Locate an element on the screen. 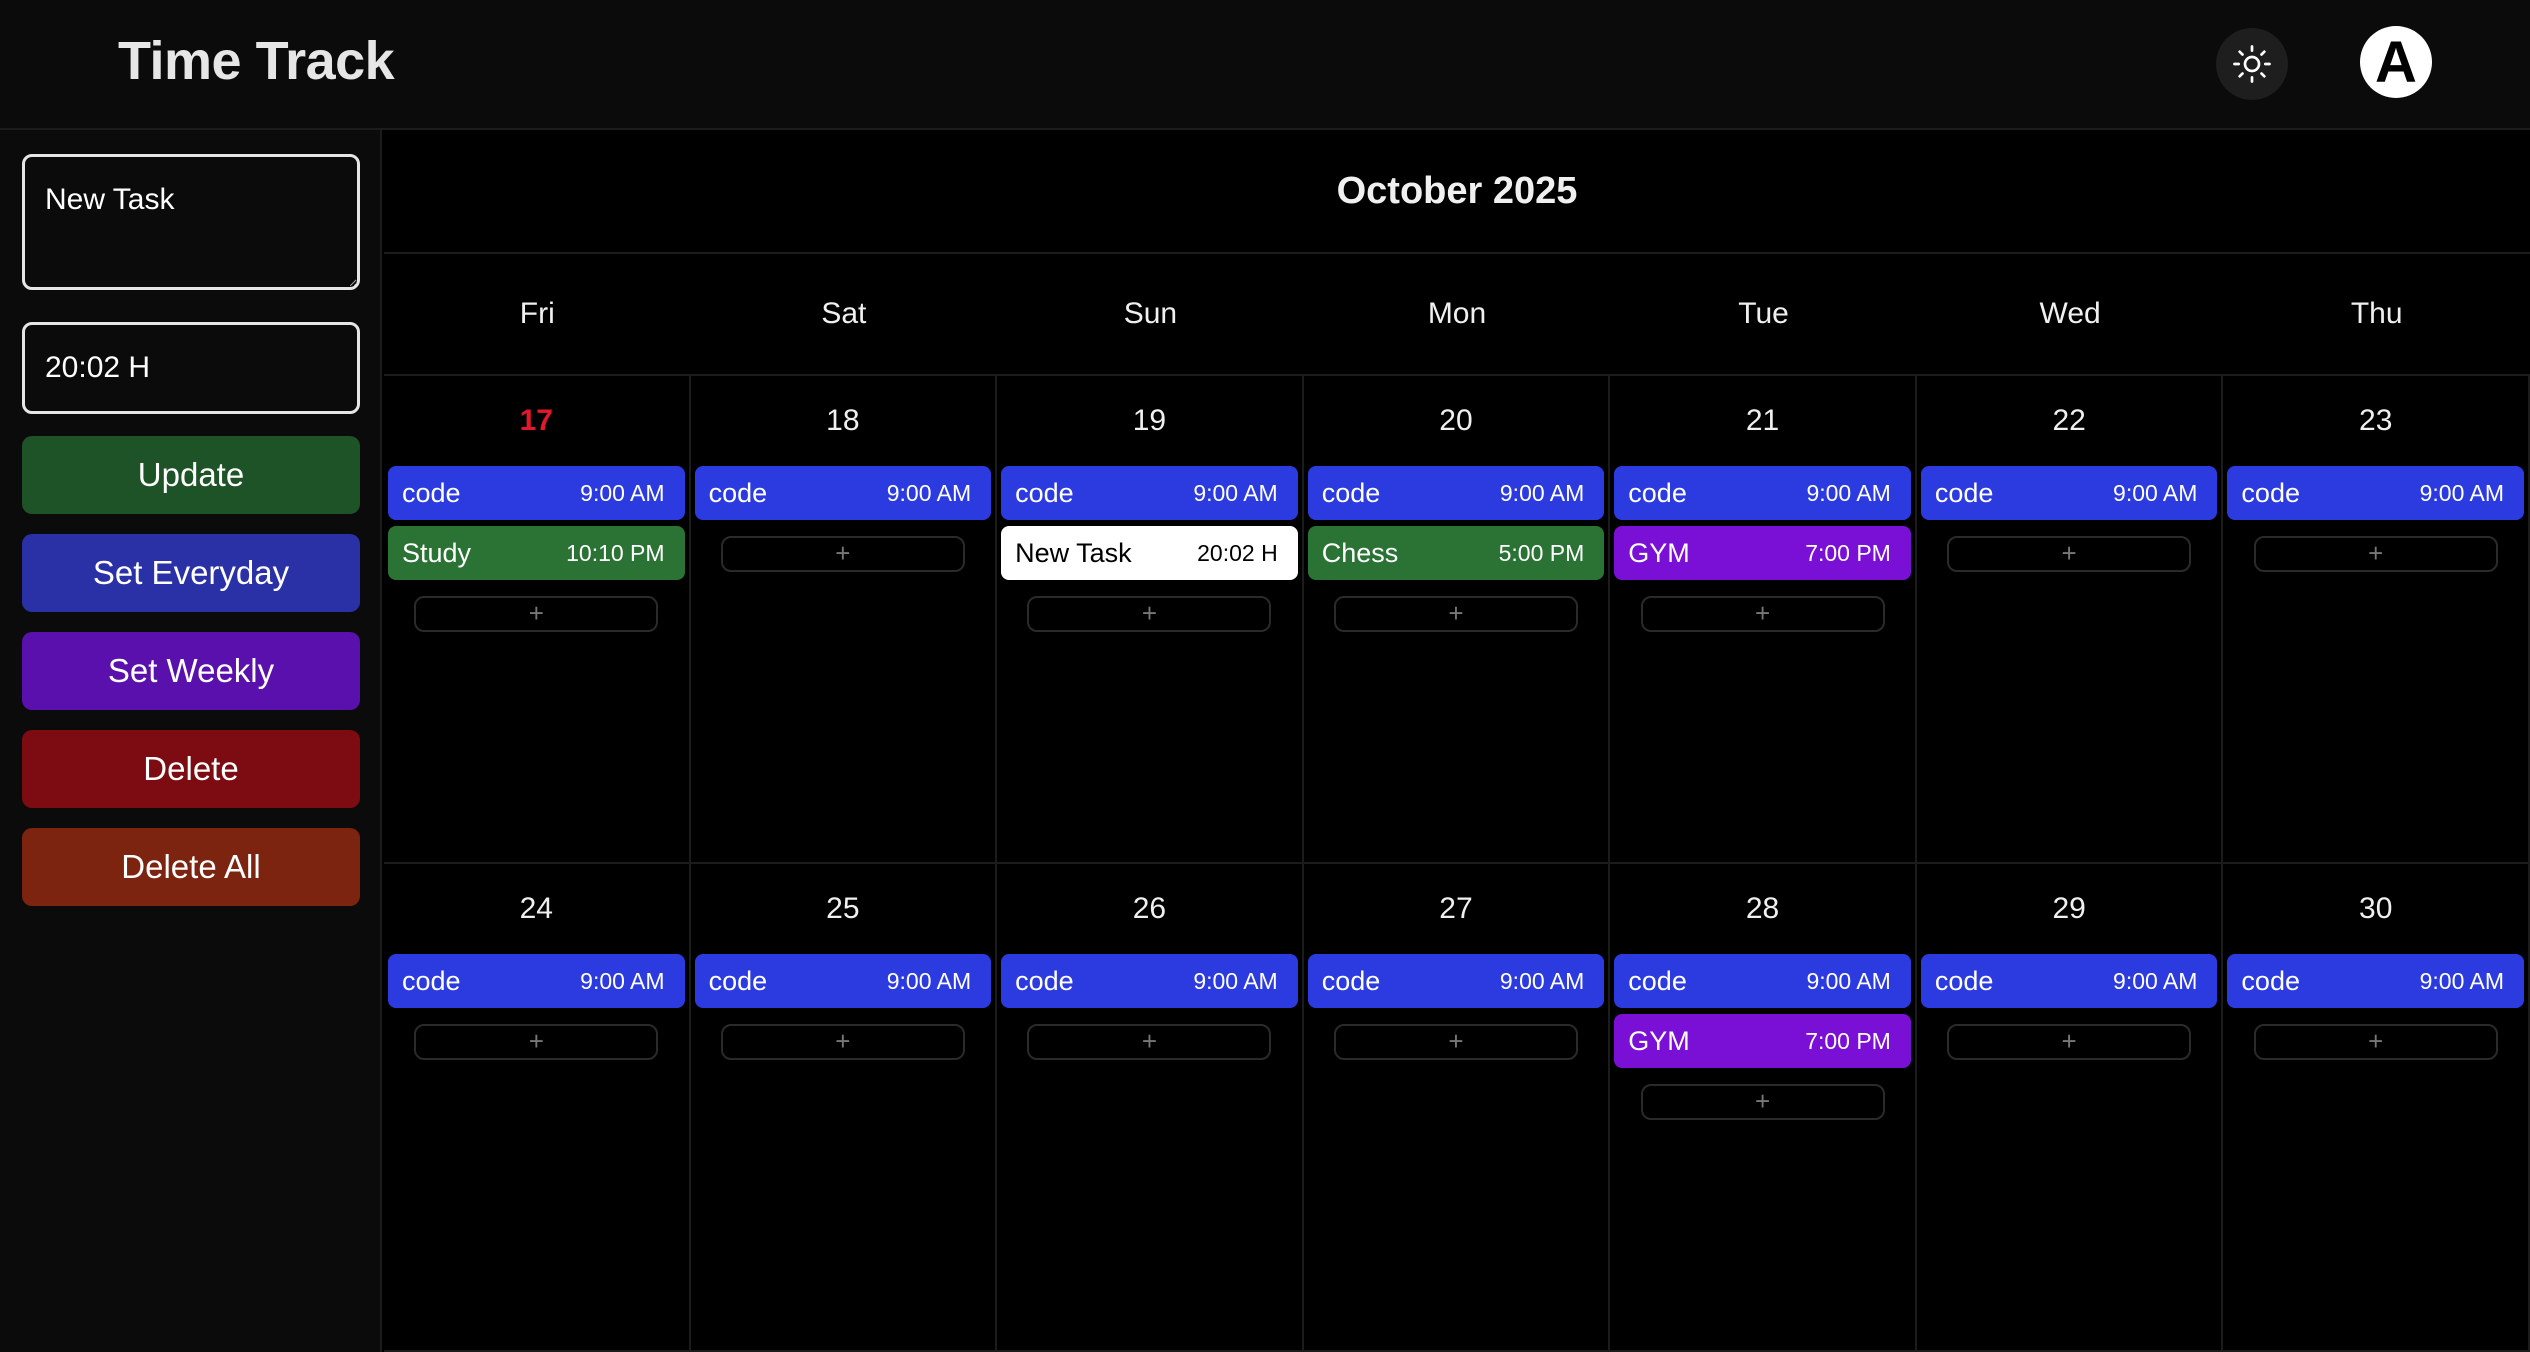  user-avatar: A is located at coordinates (2396, 62).